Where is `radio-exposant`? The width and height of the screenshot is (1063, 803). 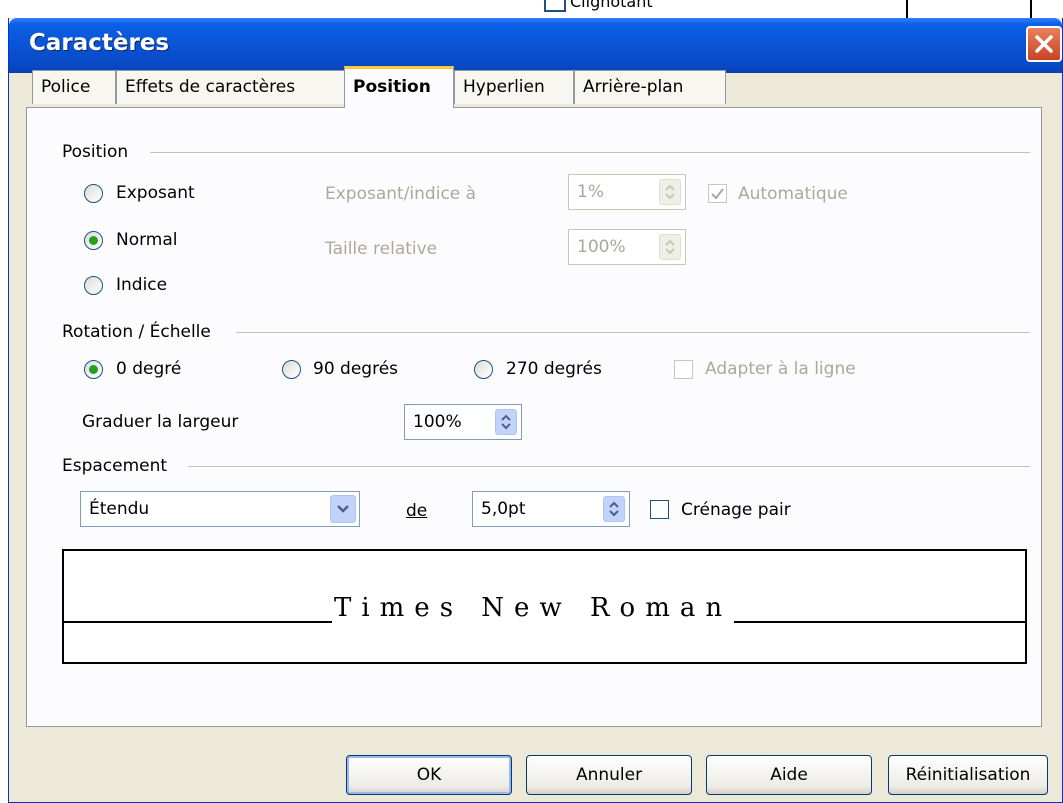 radio-exposant is located at coordinates (93, 193).